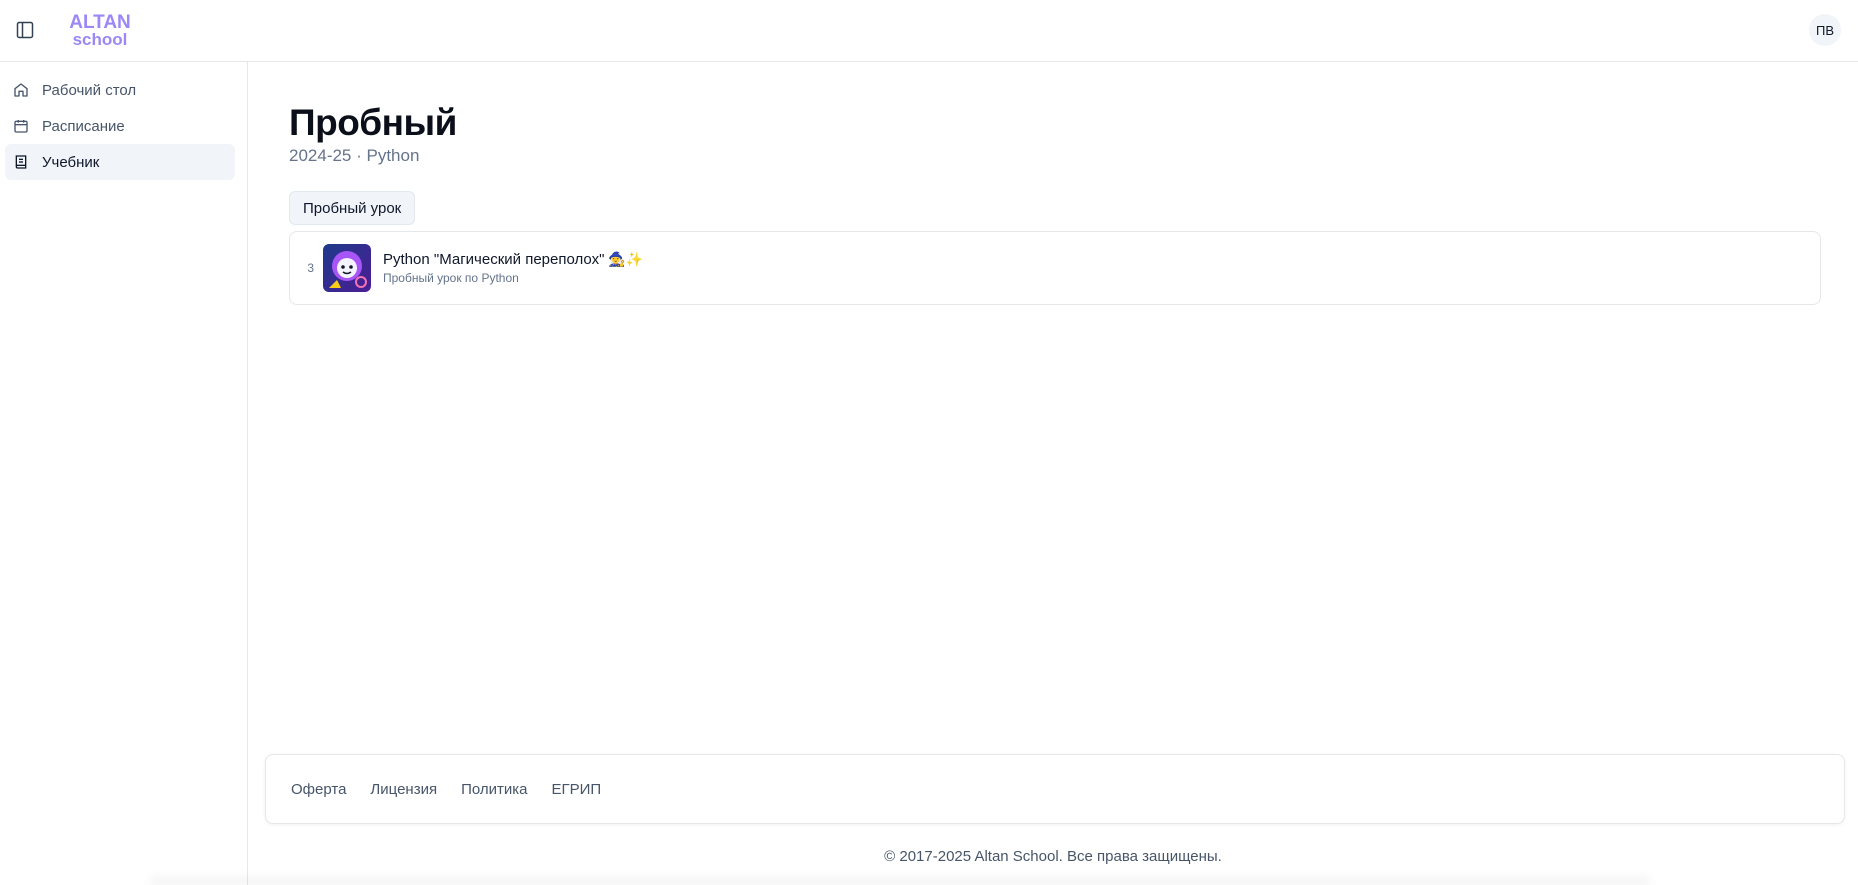 The height and width of the screenshot is (885, 1858). What do you see at coordinates (577, 789) in the screenshot?
I see `footer-link-egrip: ЕГРИП` at bounding box center [577, 789].